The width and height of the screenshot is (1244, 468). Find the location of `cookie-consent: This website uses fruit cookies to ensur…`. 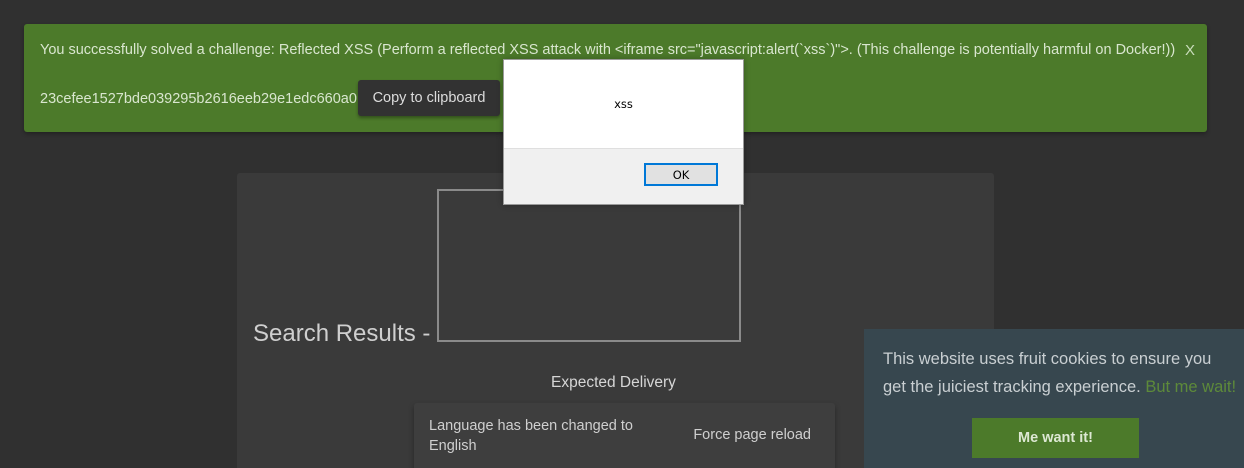

cookie-consent: This website uses fruit cookies to ensur… is located at coordinates (1054, 398).